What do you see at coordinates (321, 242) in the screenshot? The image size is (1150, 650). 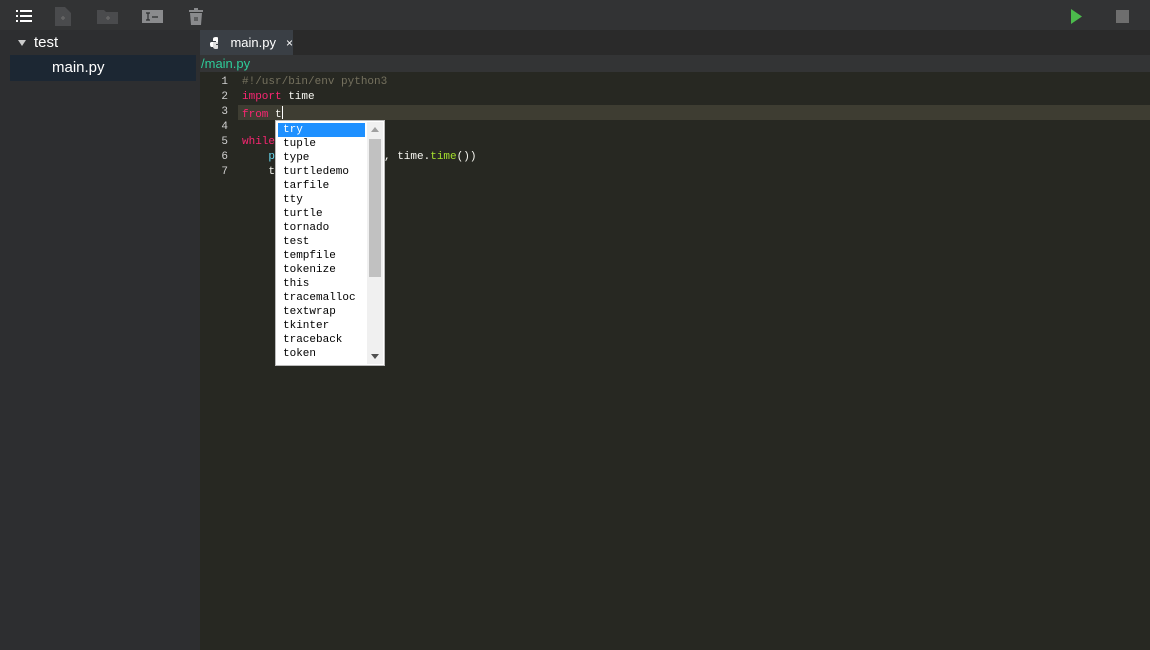 I see `autocomplete-option: test` at bounding box center [321, 242].